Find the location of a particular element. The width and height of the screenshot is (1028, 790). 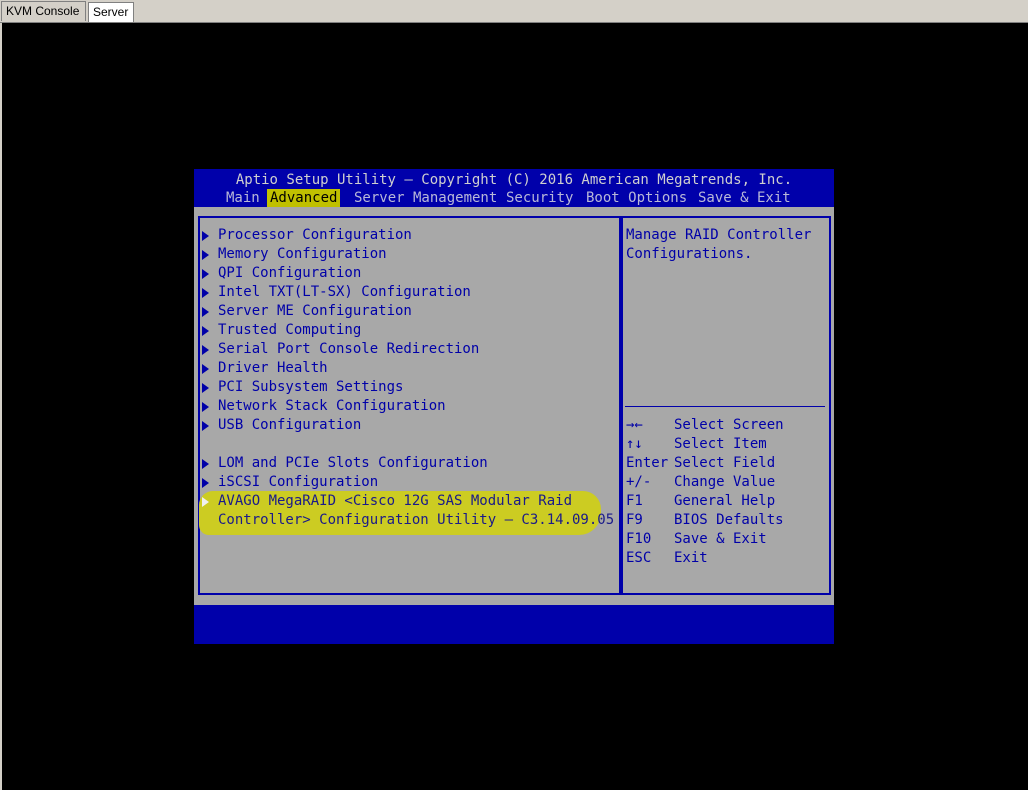

item-qpi-configuration: QPI Configuration is located at coordinates (289, 273).